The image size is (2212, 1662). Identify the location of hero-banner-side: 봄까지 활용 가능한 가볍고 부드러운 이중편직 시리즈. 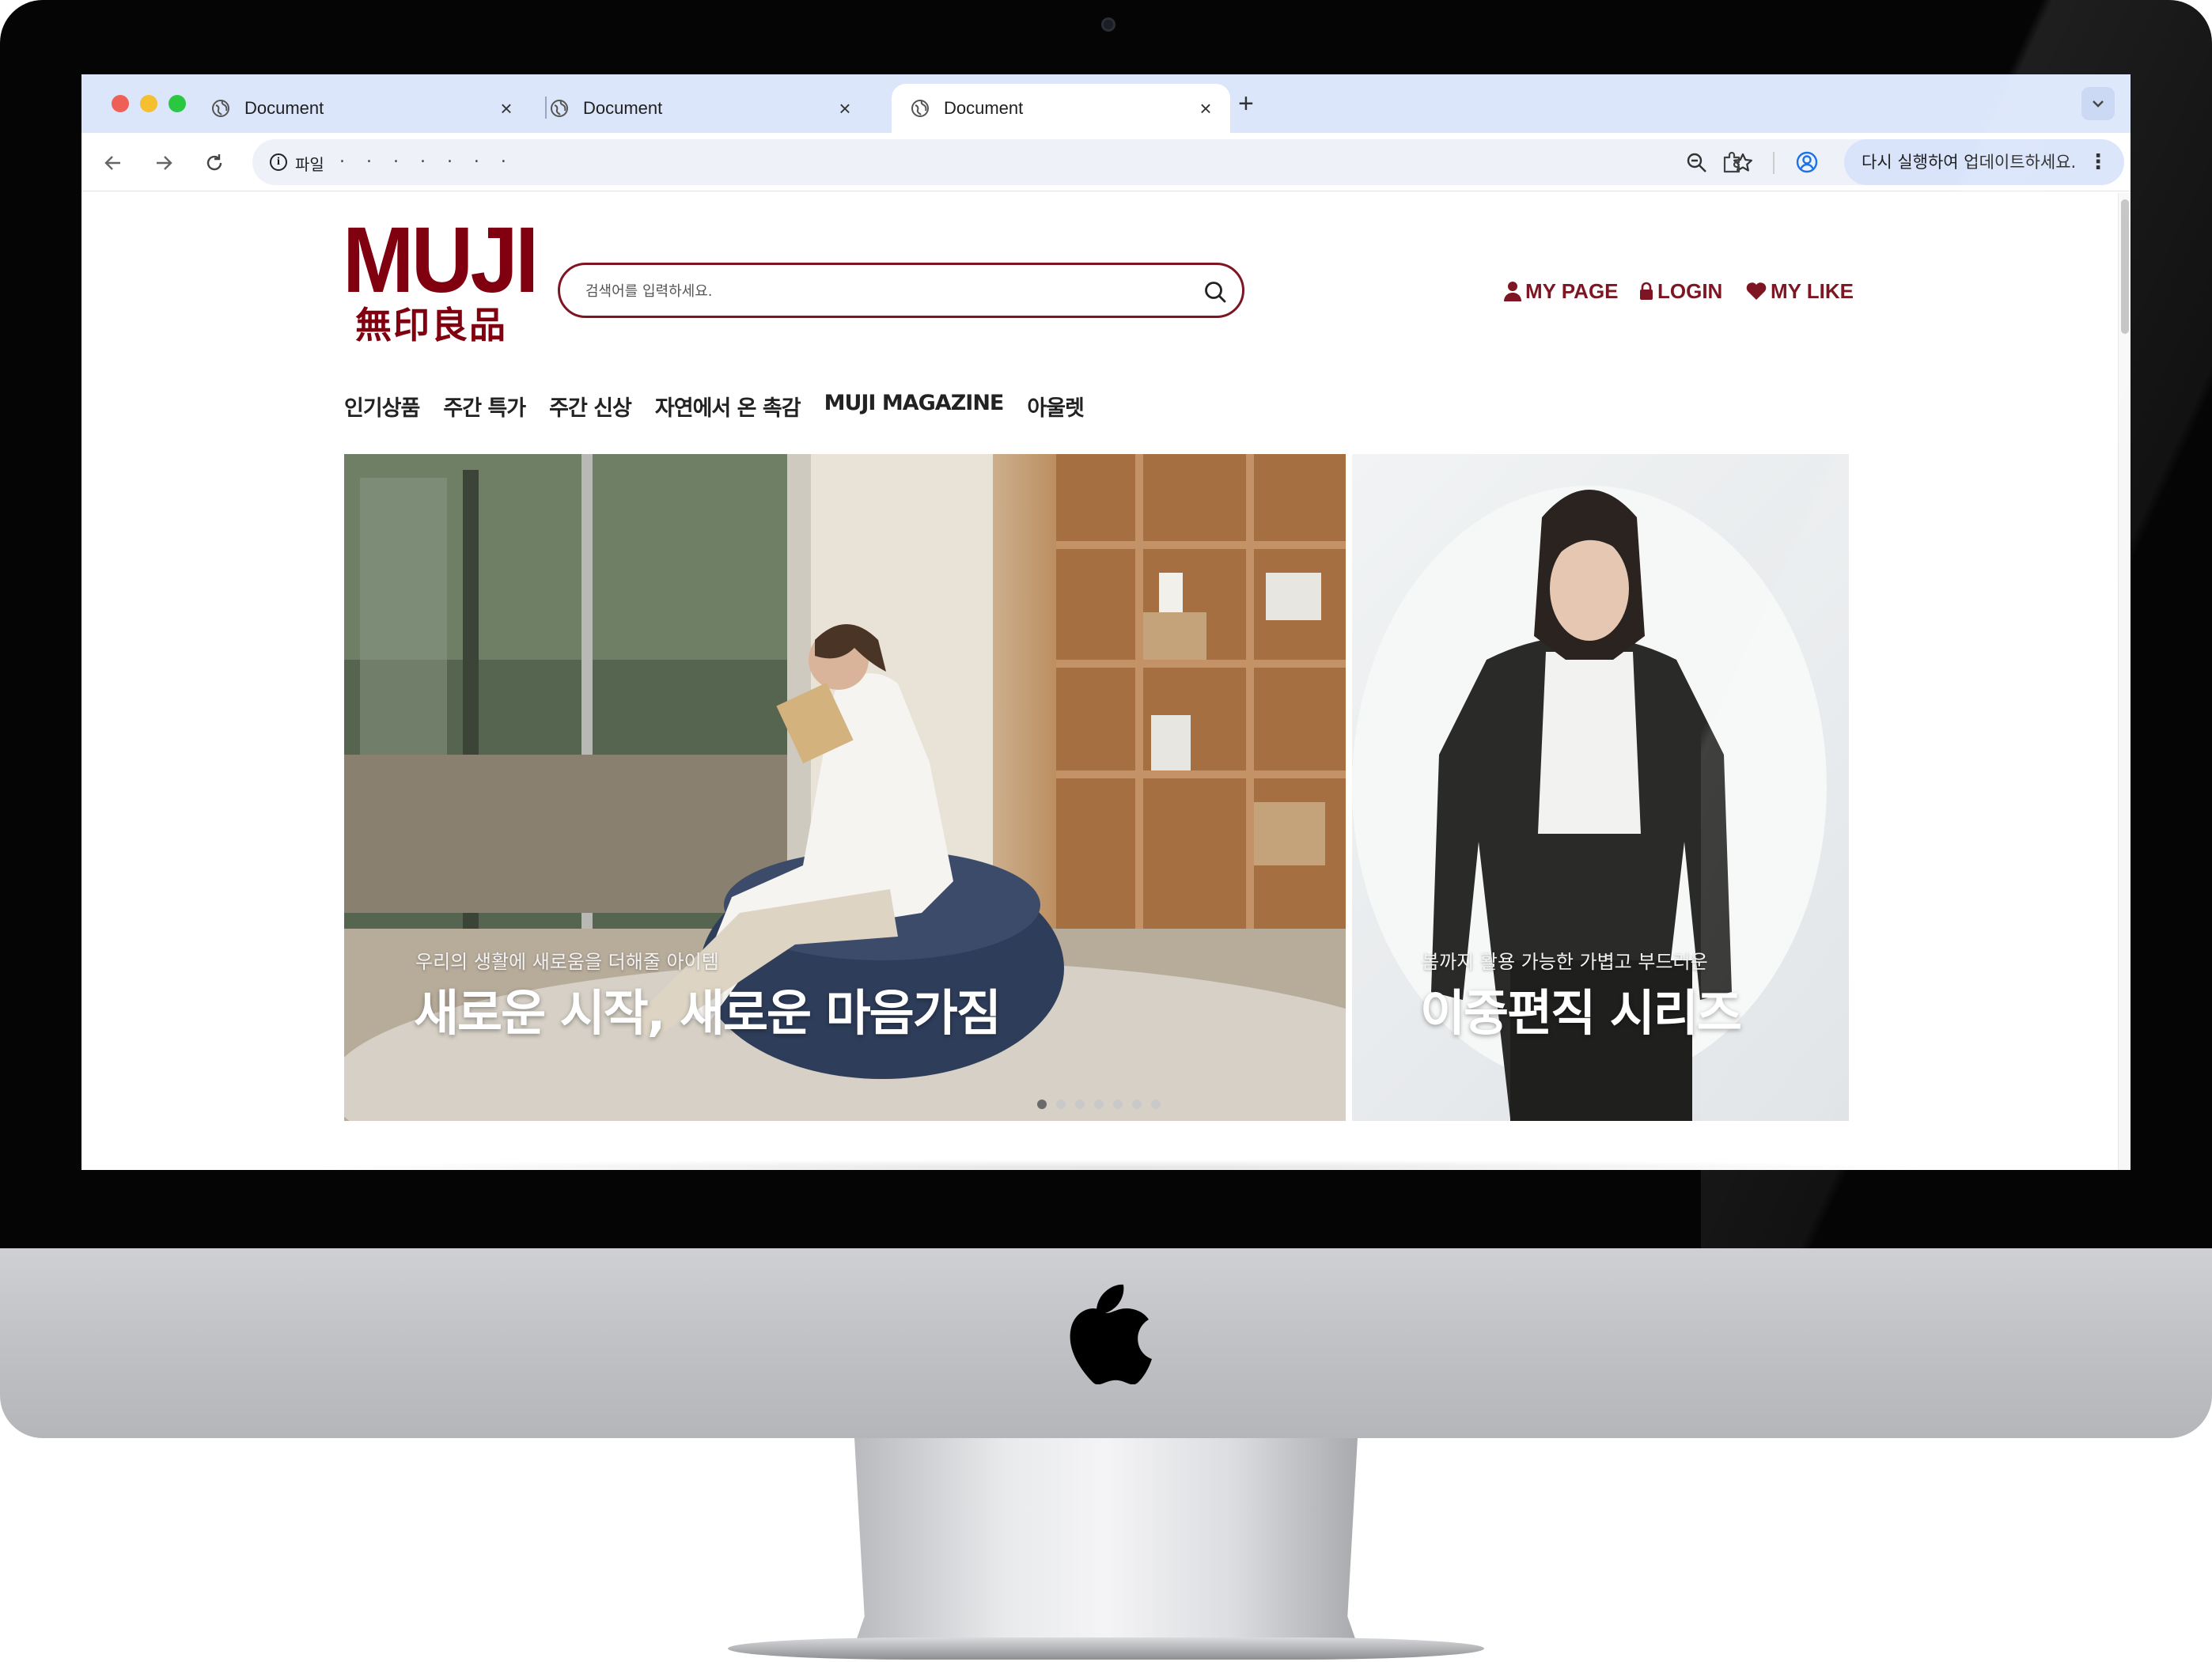
(1601, 787).